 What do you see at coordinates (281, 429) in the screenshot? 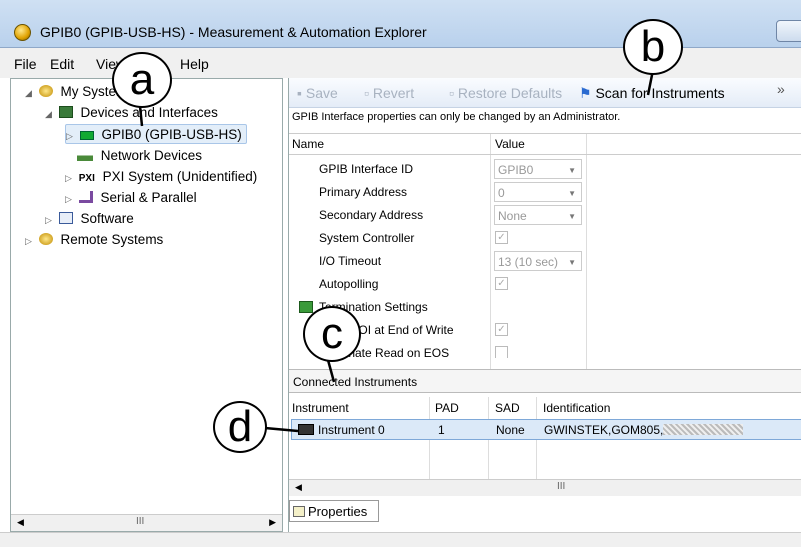
I see `callout-d-pointer` at bounding box center [281, 429].